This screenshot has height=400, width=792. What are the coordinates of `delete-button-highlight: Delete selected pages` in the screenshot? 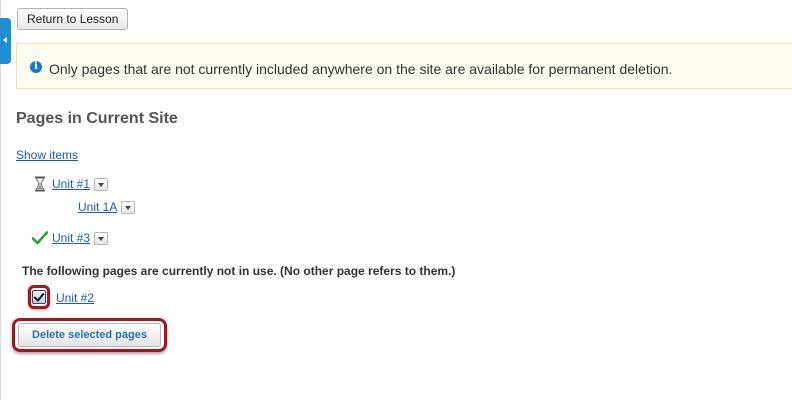 It's located at (89, 335).